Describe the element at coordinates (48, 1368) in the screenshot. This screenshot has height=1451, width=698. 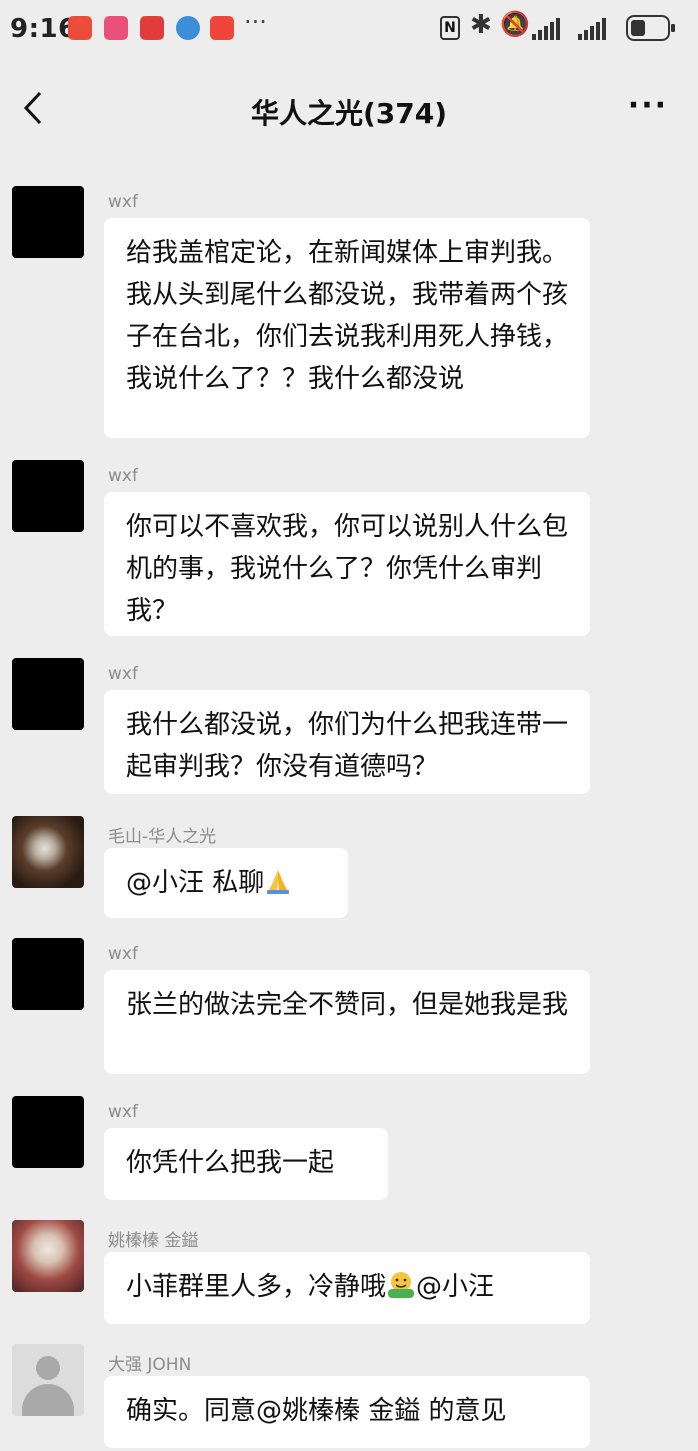
I see `default-avatar-head` at that location.